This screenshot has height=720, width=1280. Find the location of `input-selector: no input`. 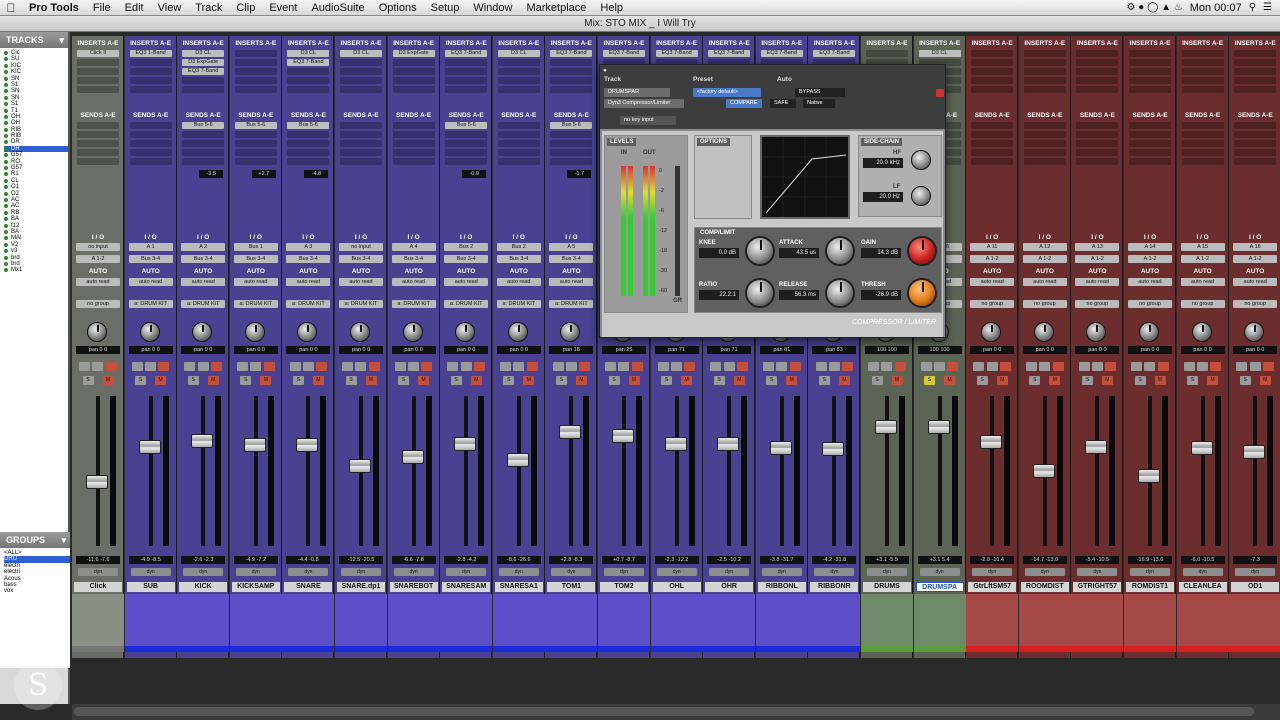

input-selector: no input is located at coordinates (98, 247).